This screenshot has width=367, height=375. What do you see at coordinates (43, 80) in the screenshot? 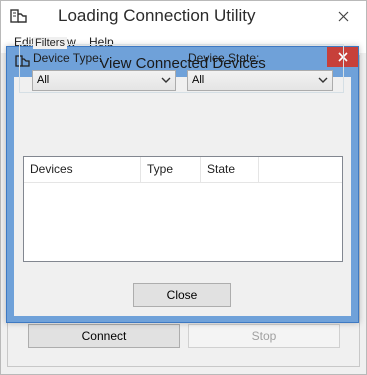
I see `device-type-value: All` at bounding box center [43, 80].